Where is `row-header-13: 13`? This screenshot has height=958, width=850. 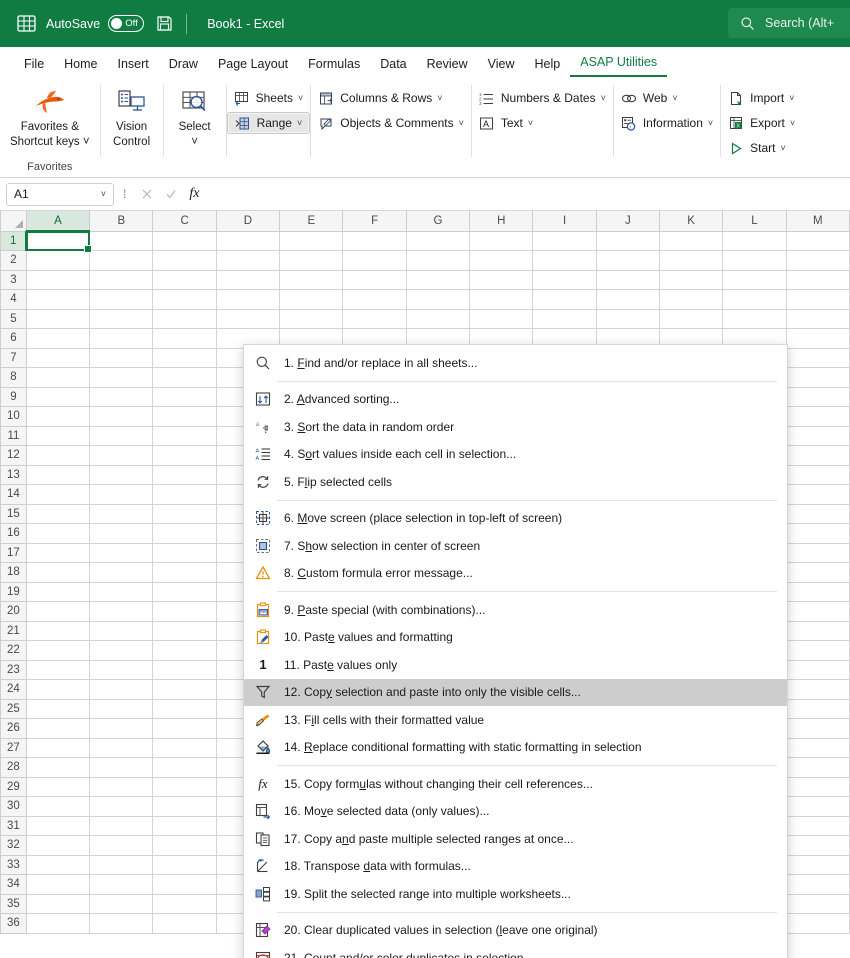
row-header-13: 13 is located at coordinates (13, 474).